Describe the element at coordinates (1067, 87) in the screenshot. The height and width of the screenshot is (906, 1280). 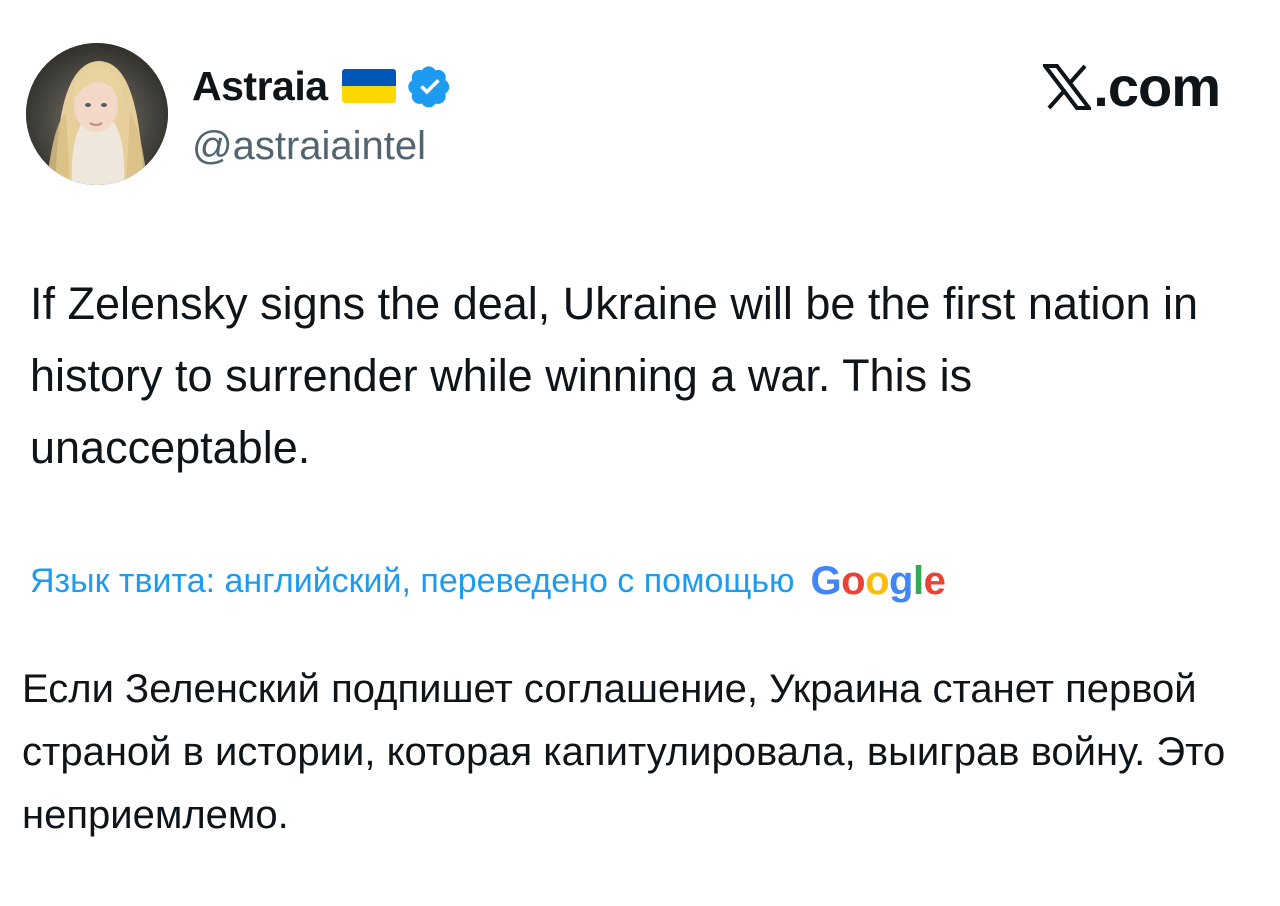
I see `x-logo-icon` at that location.